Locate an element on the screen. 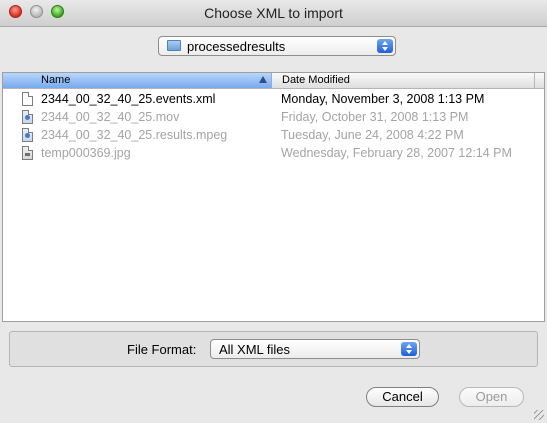  movie-file-icon is located at coordinates (27, 117).